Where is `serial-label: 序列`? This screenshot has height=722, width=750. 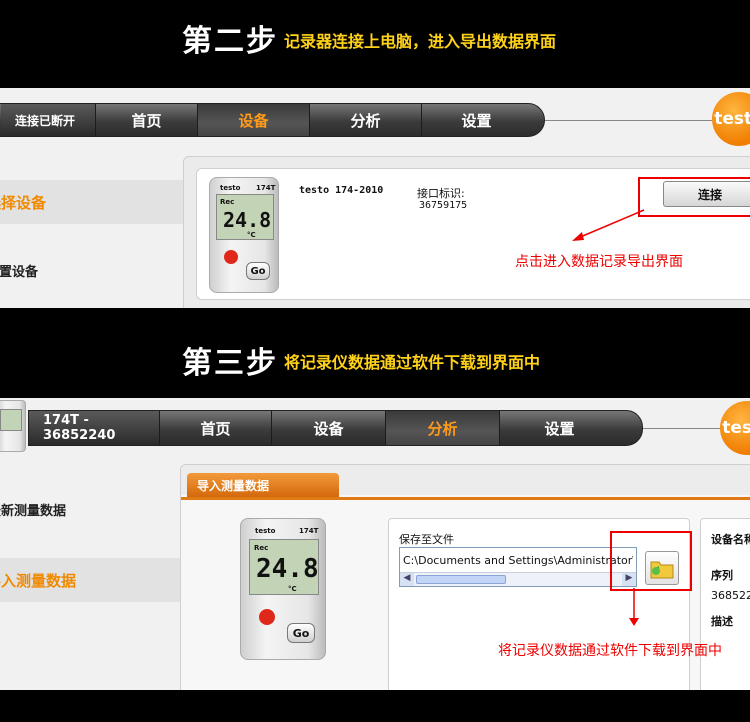 serial-label: 序列 is located at coordinates (722, 575).